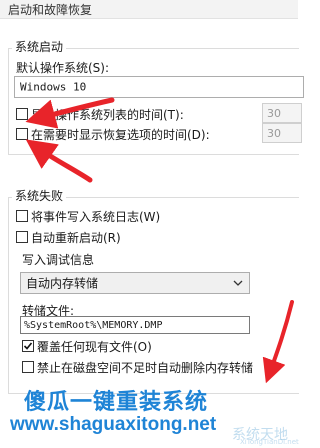 The height and width of the screenshot is (448, 320). I want to click on default-os-select: Windows 10, so click(159, 87).